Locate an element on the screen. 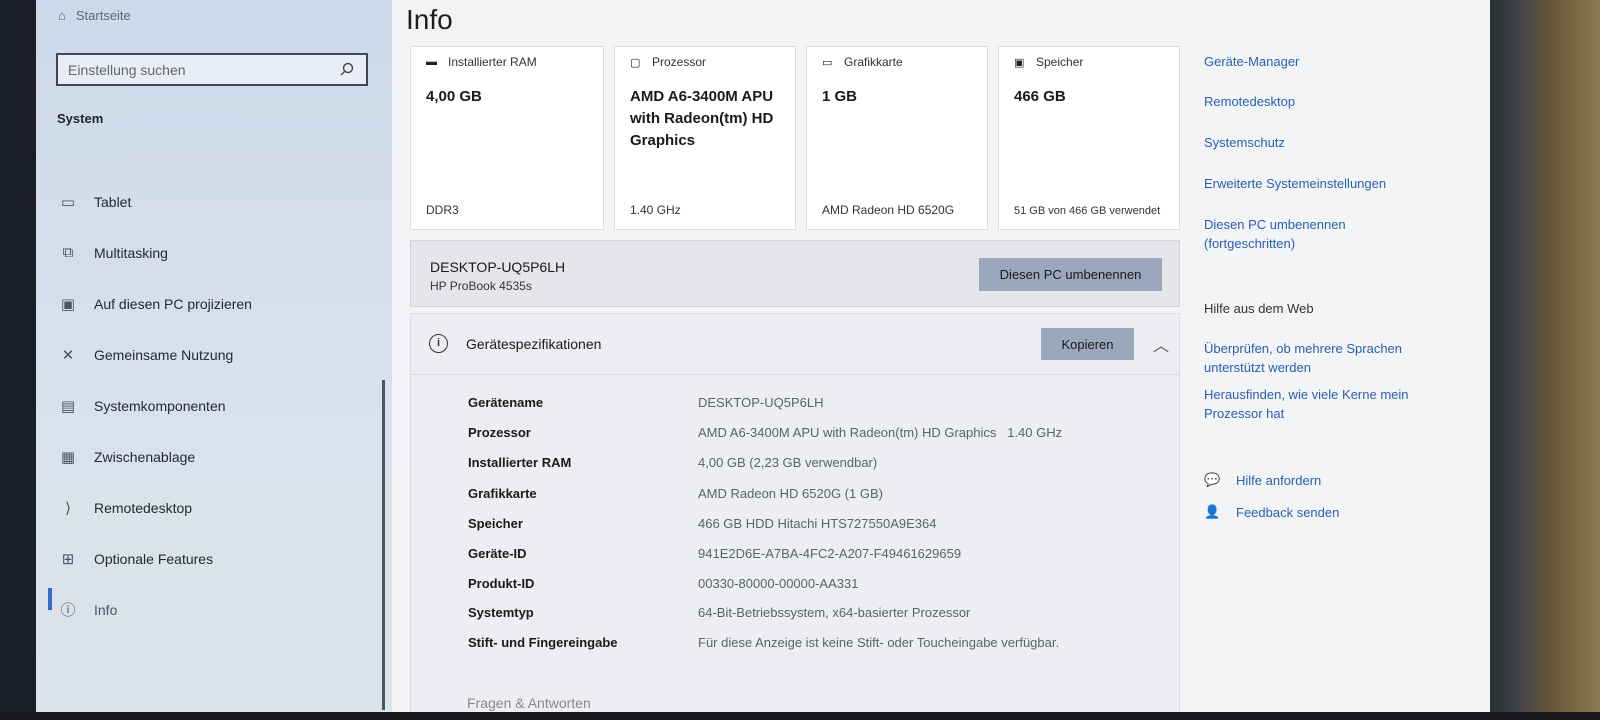 Image resolution: width=1600 pixels, height=720 pixels. device-specs-title: Gerätespezifikationen is located at coordinates (534, 344).